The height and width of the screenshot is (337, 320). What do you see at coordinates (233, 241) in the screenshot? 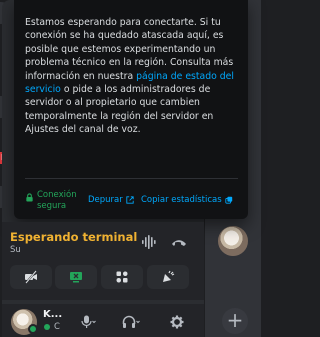
I see `message-avatar` at bounding box center [233, 241].